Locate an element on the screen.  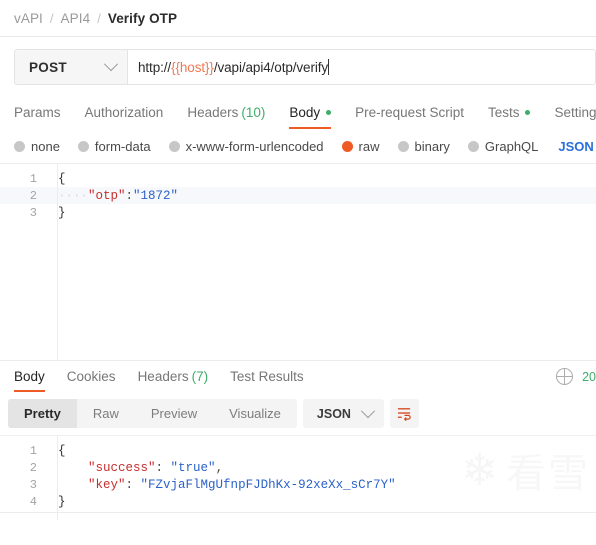
code-line: 2 ​ ····"otp":"1872" is located at coordinates (298, 195).